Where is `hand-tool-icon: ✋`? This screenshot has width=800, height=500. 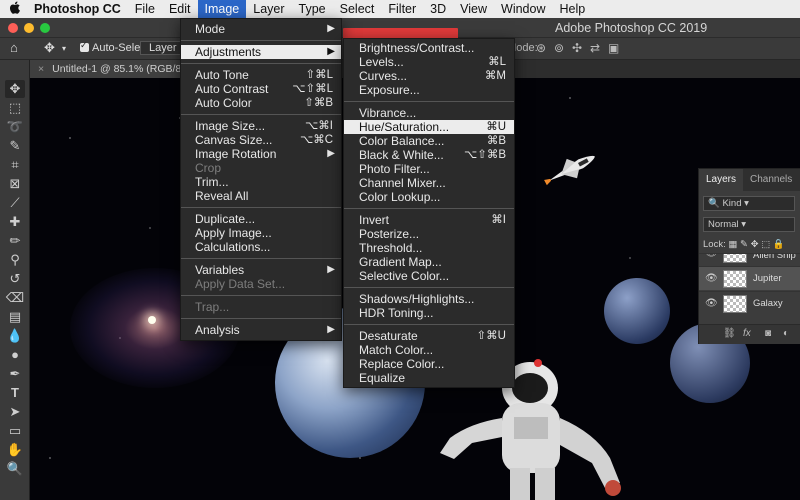 hand-tool-icon: ✋ is located at coordinates (15, 450).